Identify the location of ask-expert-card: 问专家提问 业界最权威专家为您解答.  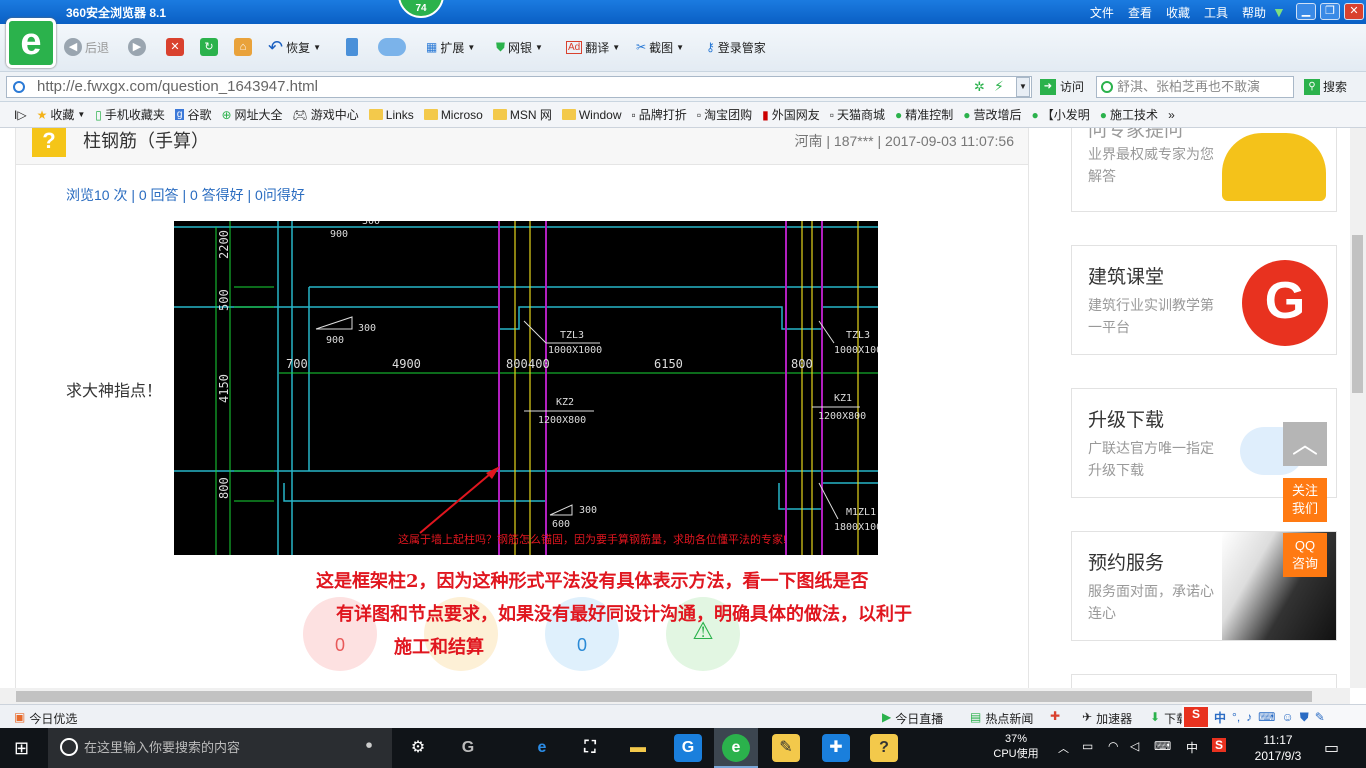
(1204, 170).